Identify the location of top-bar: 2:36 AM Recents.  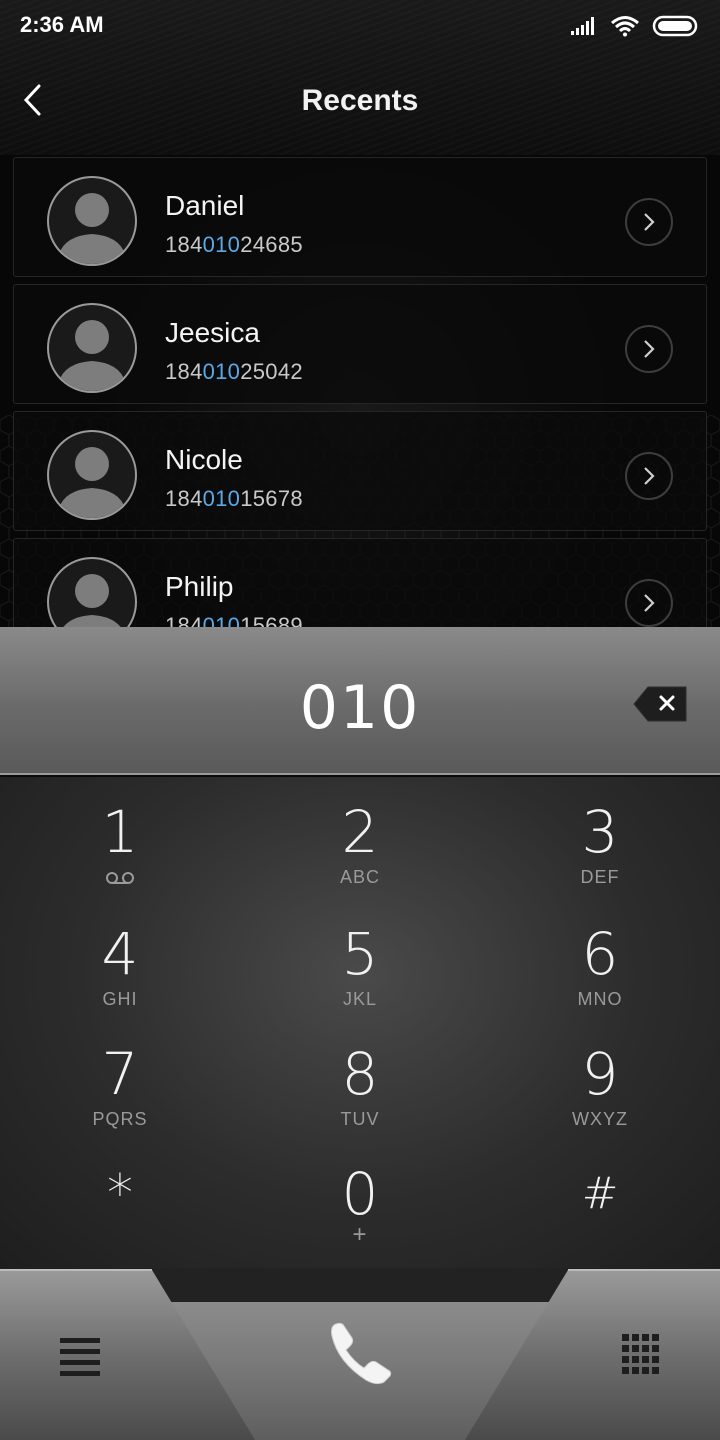
(360, 77).